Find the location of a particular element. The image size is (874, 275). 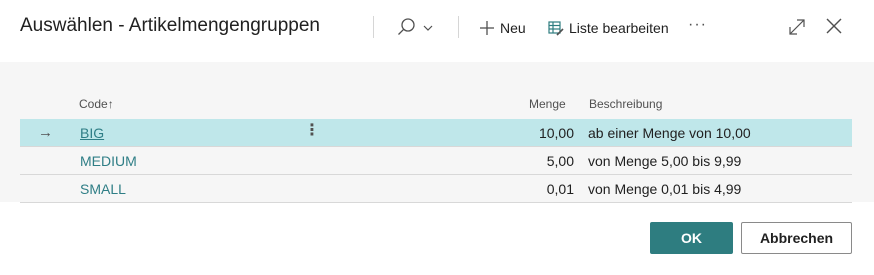

code-link: BIG is located at coordinates (92, 133).